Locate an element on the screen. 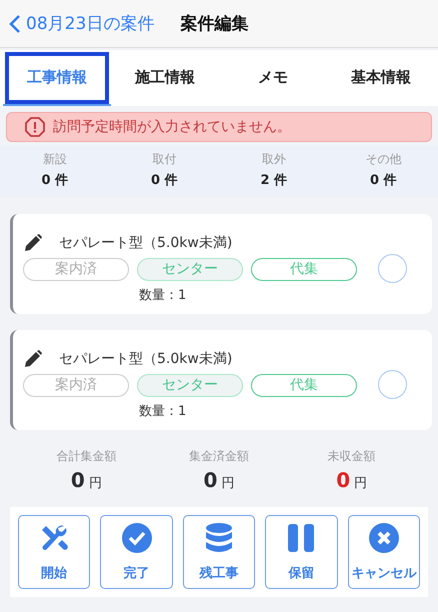 Image resolution: width=438 pixels, height=612 pixels. count-label: 新設 is located at coordinates (54, 159).